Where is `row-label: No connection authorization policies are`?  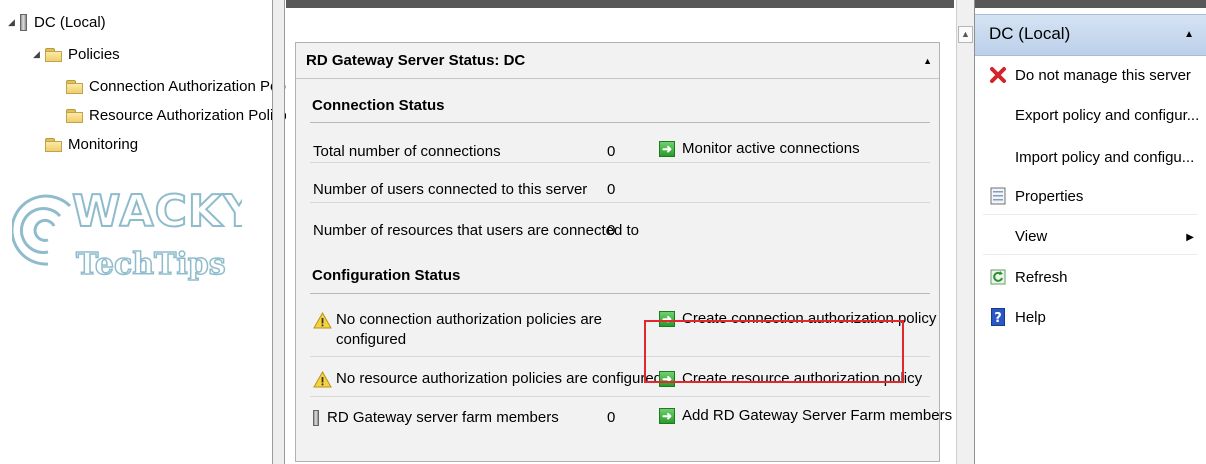
row-label: No connection authorization policies are is located at coordinates (469, 319).